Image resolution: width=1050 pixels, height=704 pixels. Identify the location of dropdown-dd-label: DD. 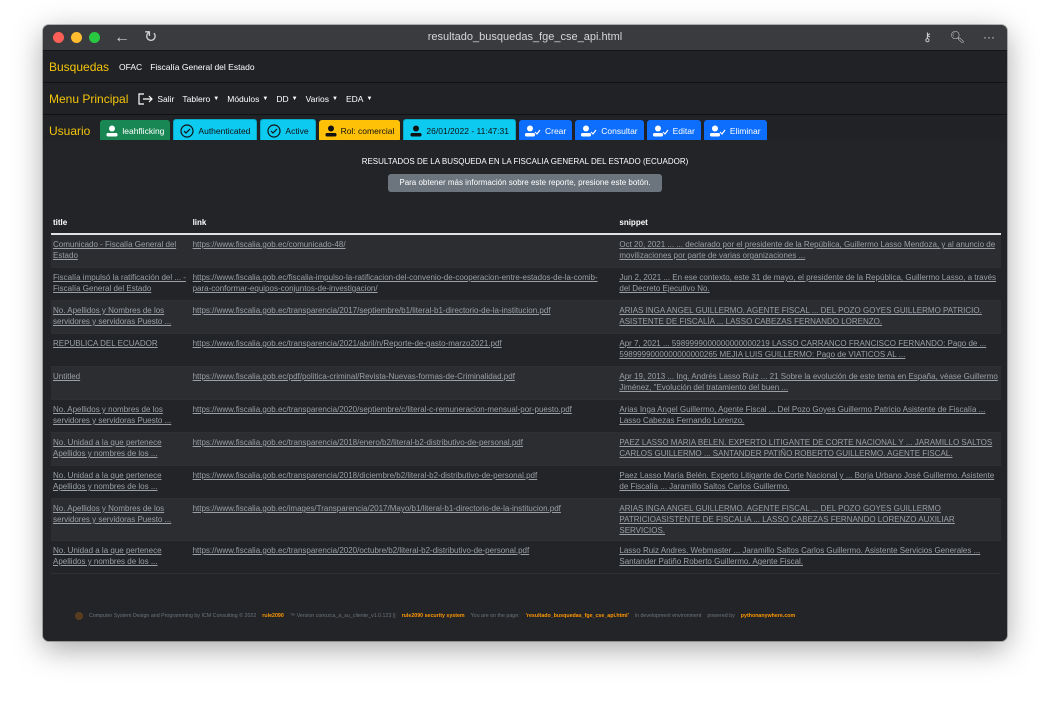
(282, 98).